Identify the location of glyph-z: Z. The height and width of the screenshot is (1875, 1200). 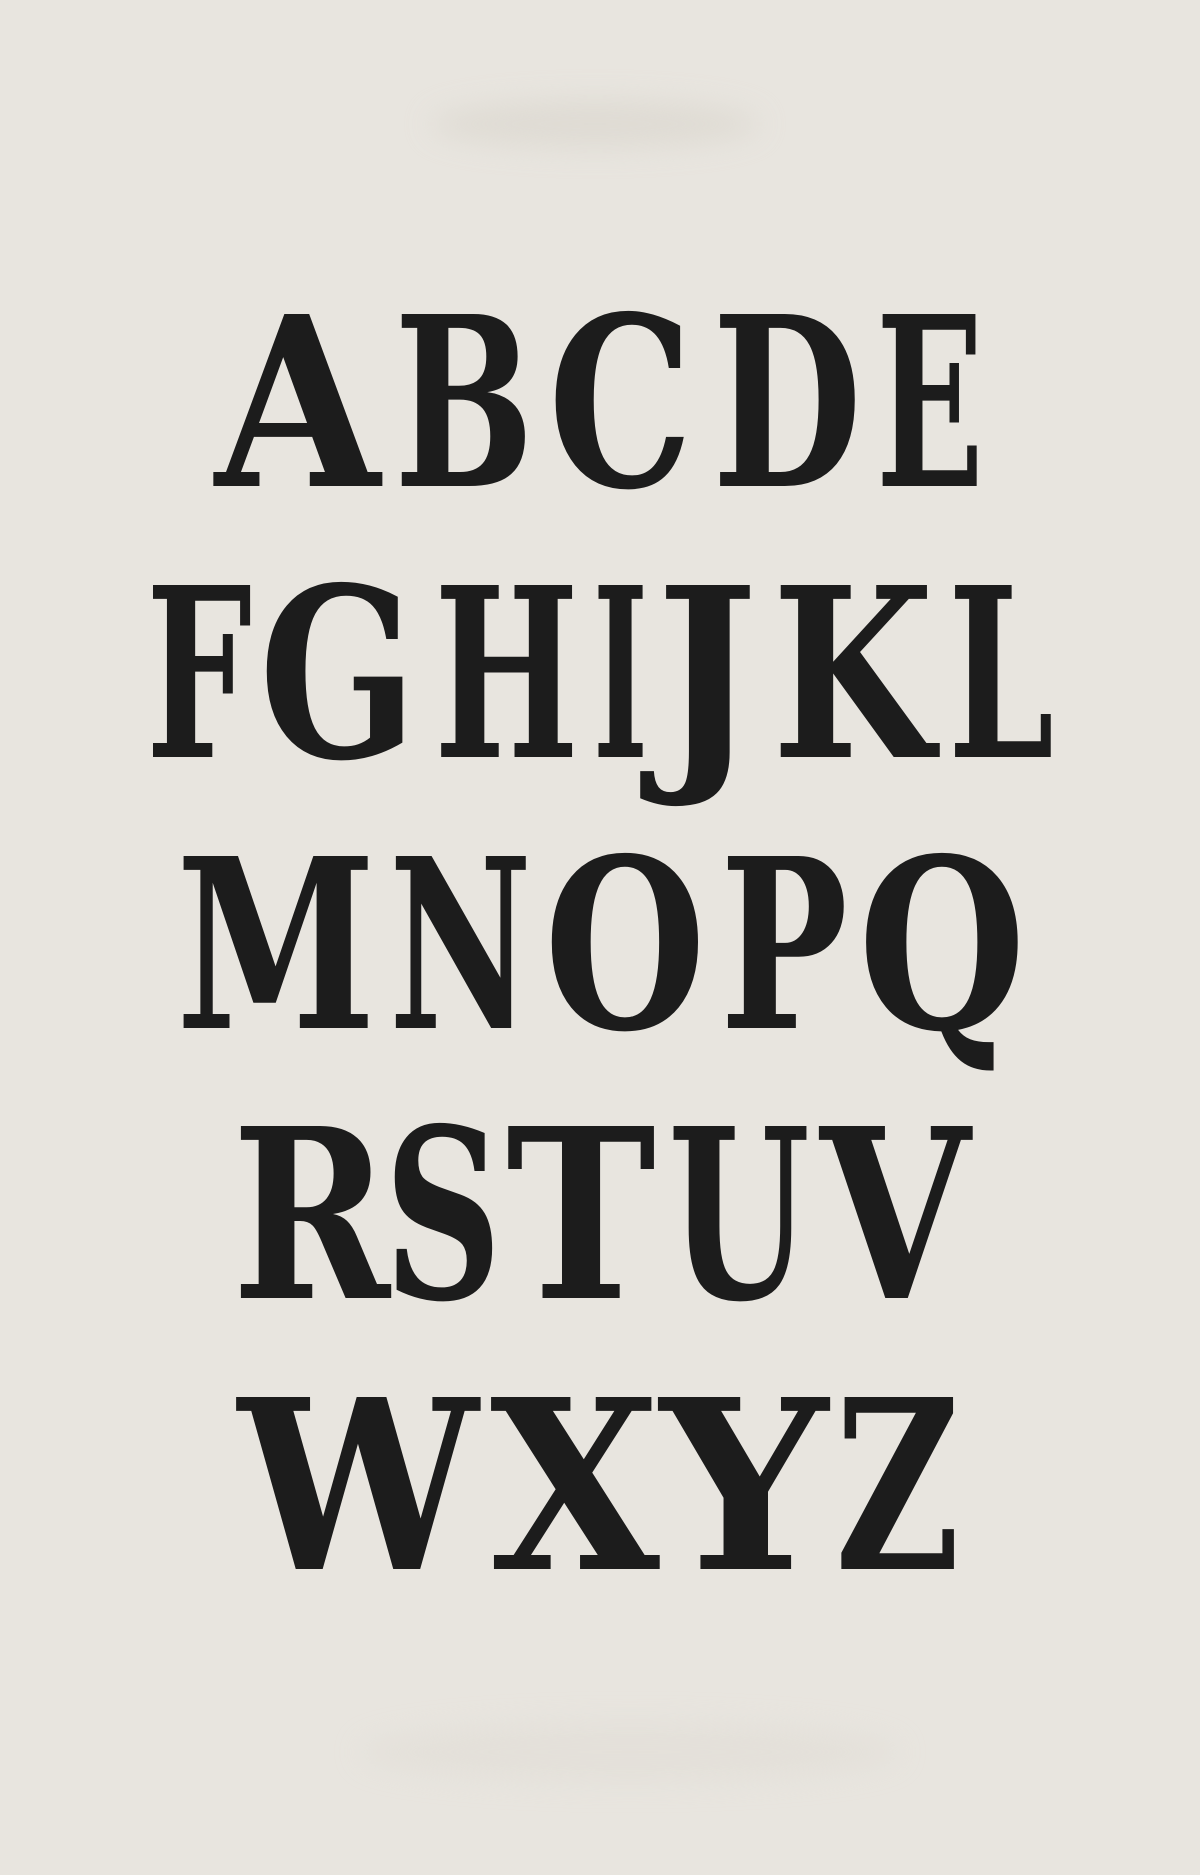
(898, 1486).